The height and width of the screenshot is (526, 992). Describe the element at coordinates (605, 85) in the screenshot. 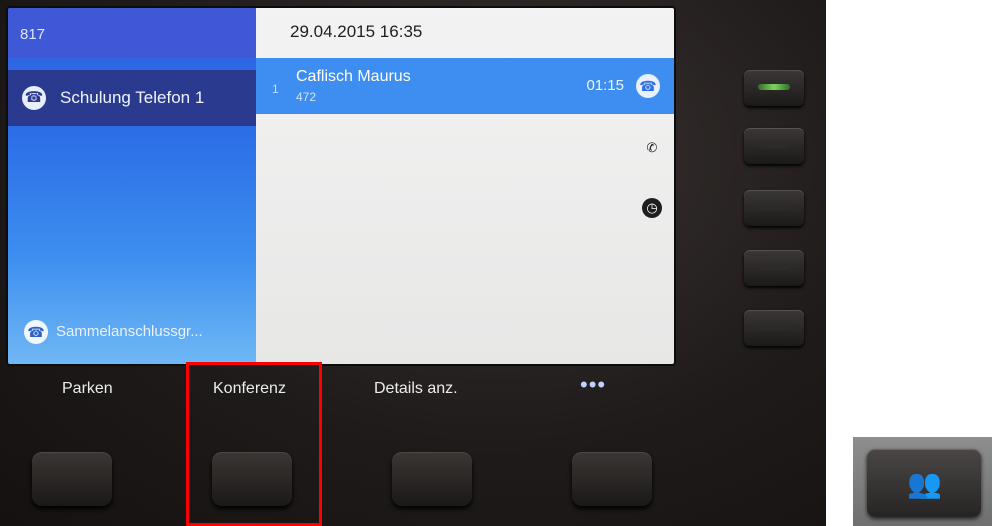

I see `call-timer: 01:15` at that location.